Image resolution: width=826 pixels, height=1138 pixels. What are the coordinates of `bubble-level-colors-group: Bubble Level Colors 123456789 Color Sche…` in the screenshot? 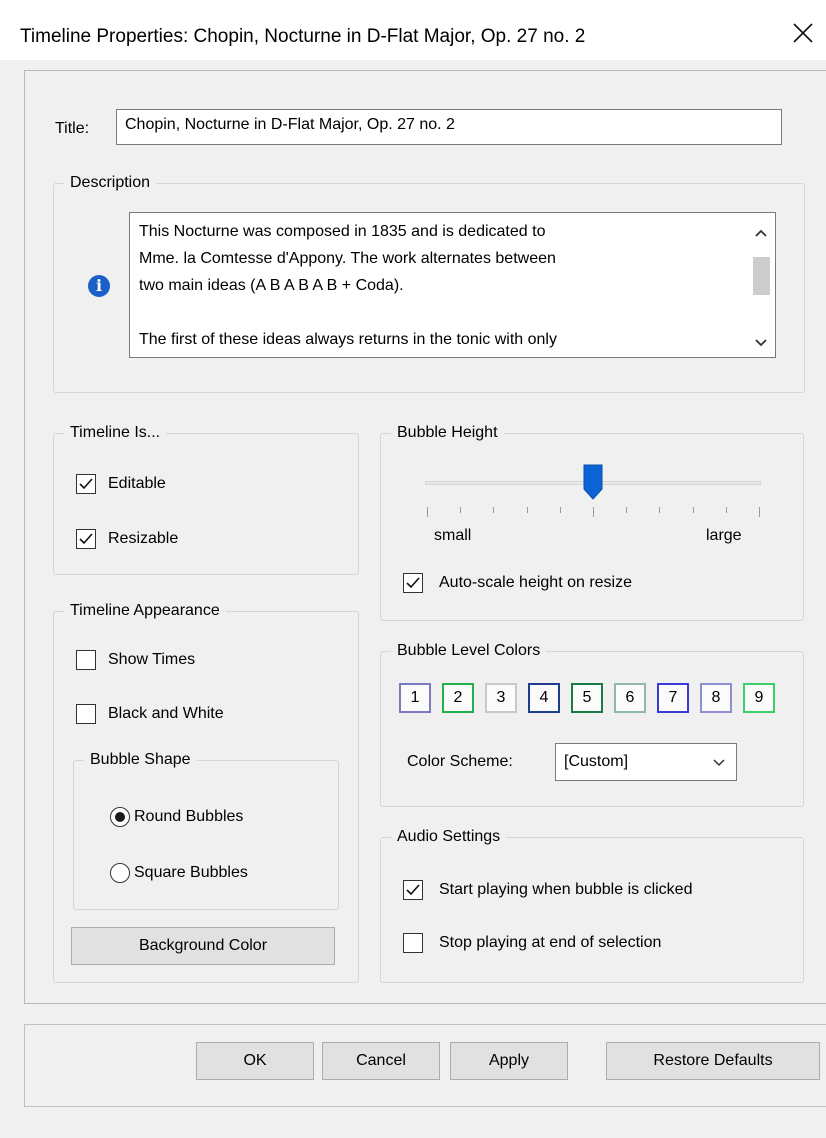 It's located at (592, 724).